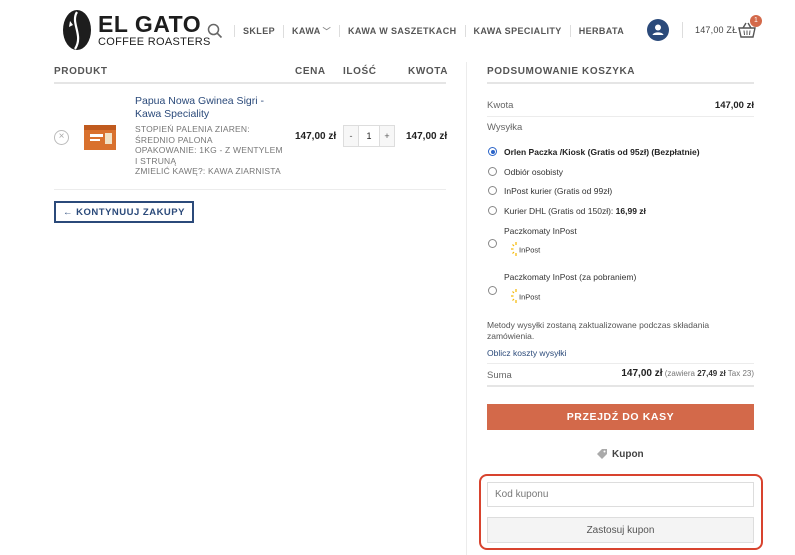  I want to click on product-thumbnail, so click(100, 137).